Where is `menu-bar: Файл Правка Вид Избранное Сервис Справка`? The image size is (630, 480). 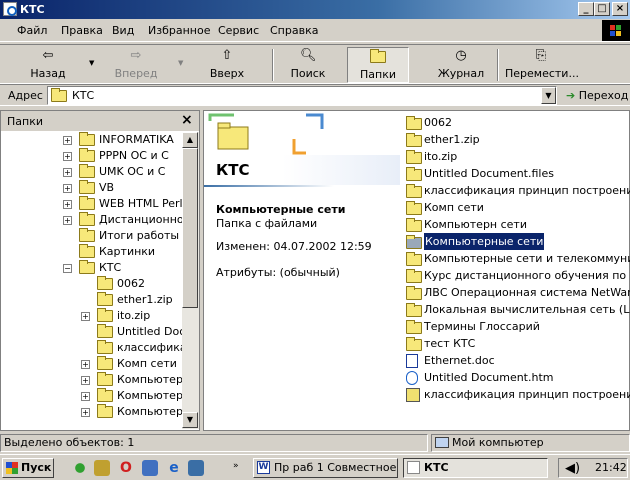 menu-bar: Файл Правка Вид Избранное Сервис Справка is located at coordinates (315, 30).